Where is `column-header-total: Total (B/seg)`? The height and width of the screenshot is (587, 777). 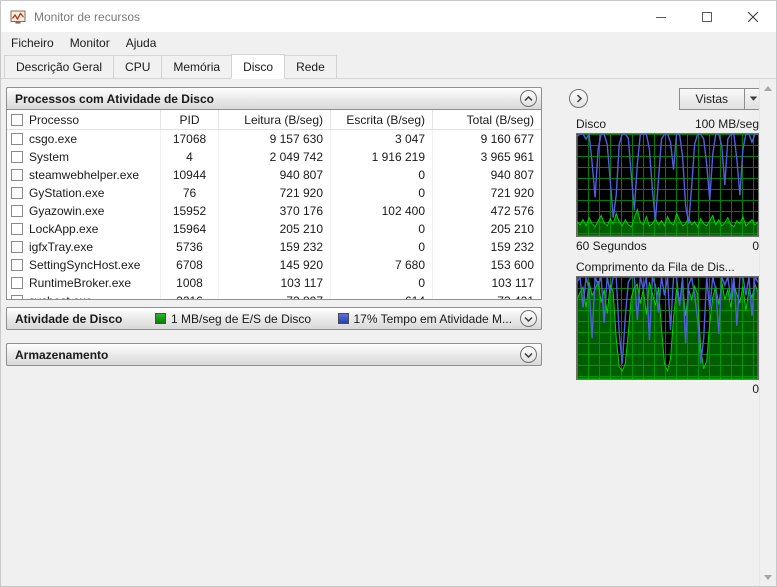
column-header-total: Total (B/seg) is located at coordinates (487, 119).